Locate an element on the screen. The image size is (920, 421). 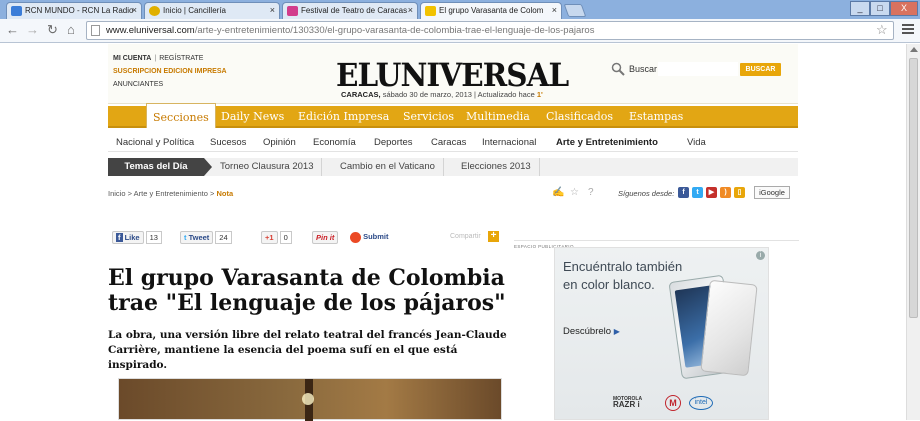
article-photo is located at coordinates (310, 399).